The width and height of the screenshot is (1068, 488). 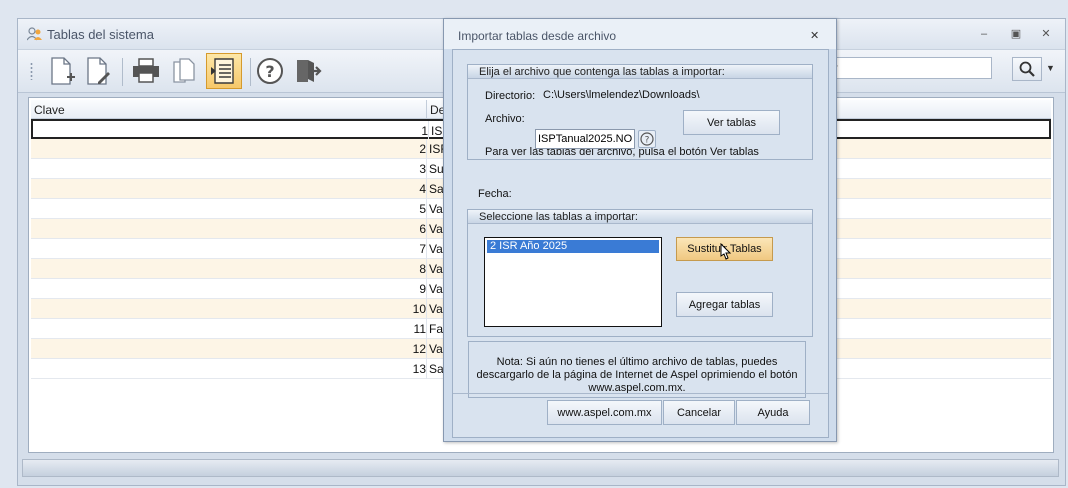 I want to click on dialog-title: Importar tablas desde archivo, so click(x=537, y=36).